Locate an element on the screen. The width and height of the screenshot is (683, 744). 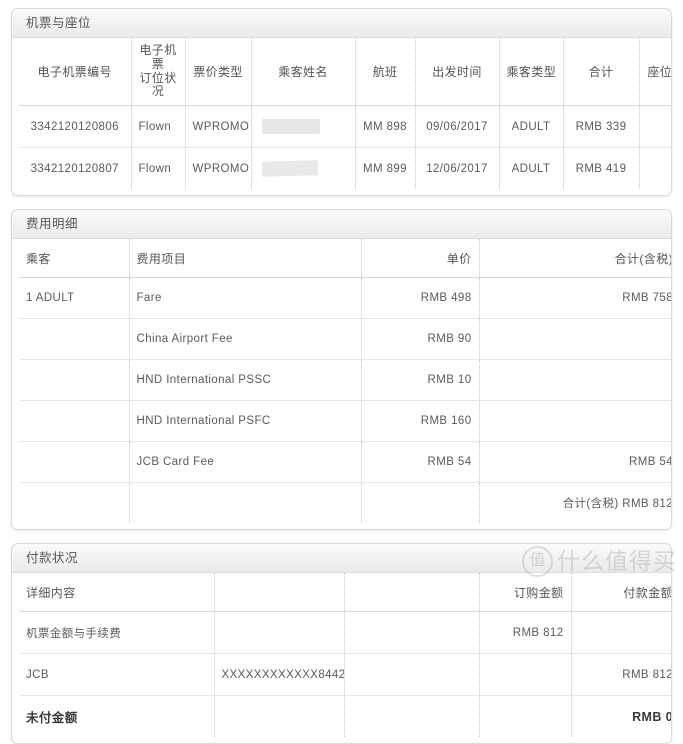
cell-fee-total: RMB 758 is located at coordinates (575, 298).